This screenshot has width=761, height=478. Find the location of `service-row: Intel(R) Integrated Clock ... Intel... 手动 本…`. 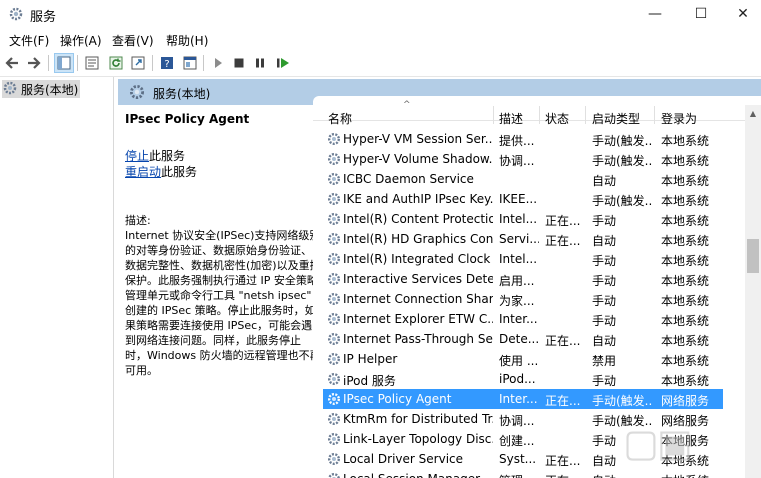

service-row: Intel(R) Integrated Clock ... Intel... 手动 本… is located at coordinates (523, 259).